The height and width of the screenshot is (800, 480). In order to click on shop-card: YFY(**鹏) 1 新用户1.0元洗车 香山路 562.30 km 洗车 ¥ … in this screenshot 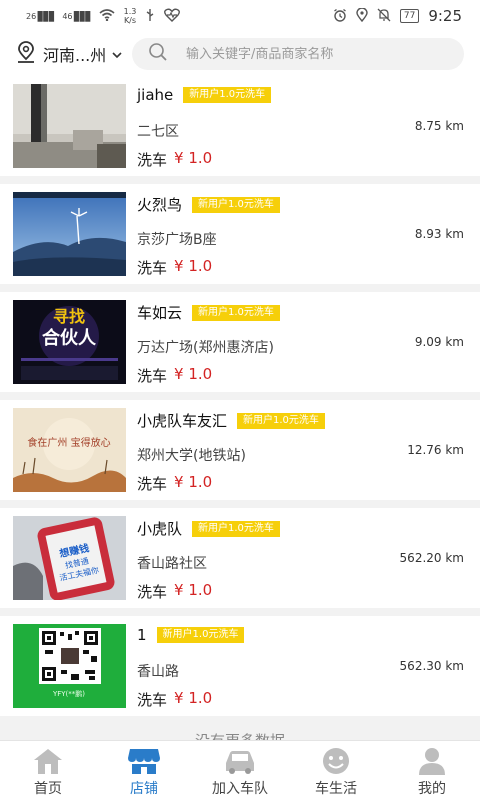, I will do `click(240, 666)`.